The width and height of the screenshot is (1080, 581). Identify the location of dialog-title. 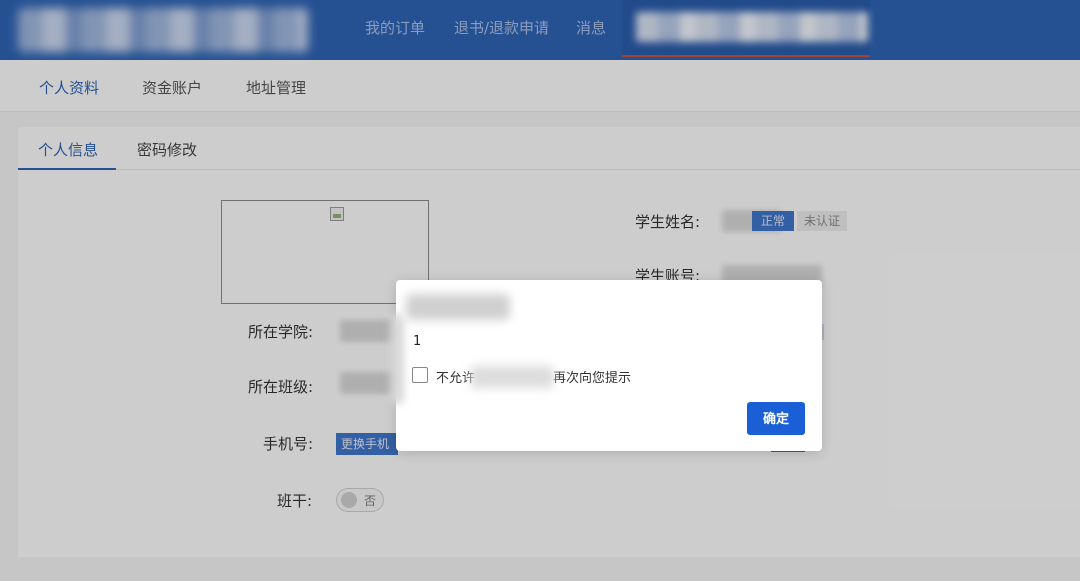
(458, 307).